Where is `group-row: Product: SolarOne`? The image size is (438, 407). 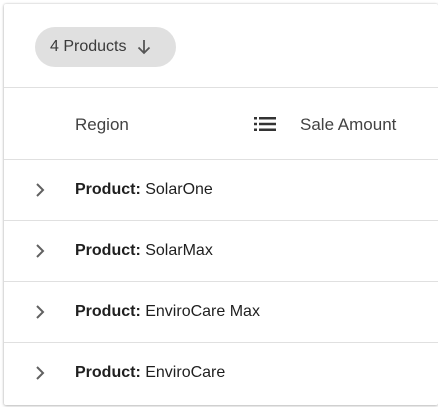 group-row: Product: SolarOne is located at coordinates (221, 190).